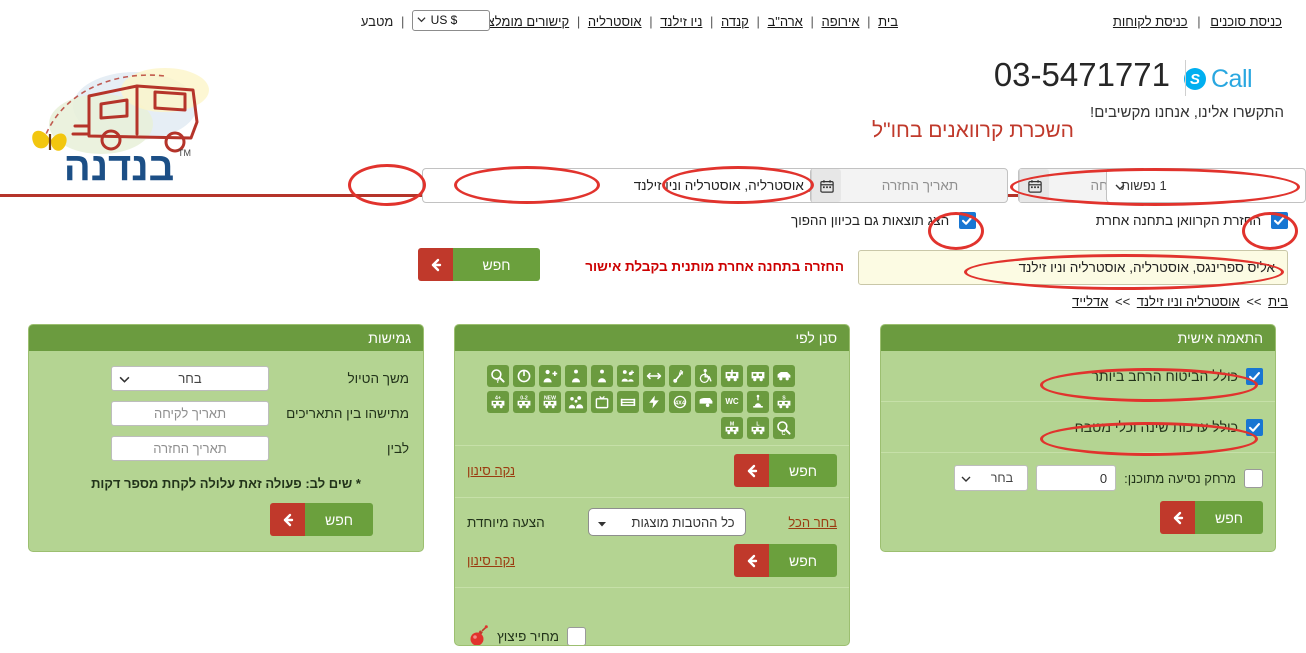  Describe the element at coordinates (784, 428) in the screenshot. I see `quality-c-icon: C` at that location.